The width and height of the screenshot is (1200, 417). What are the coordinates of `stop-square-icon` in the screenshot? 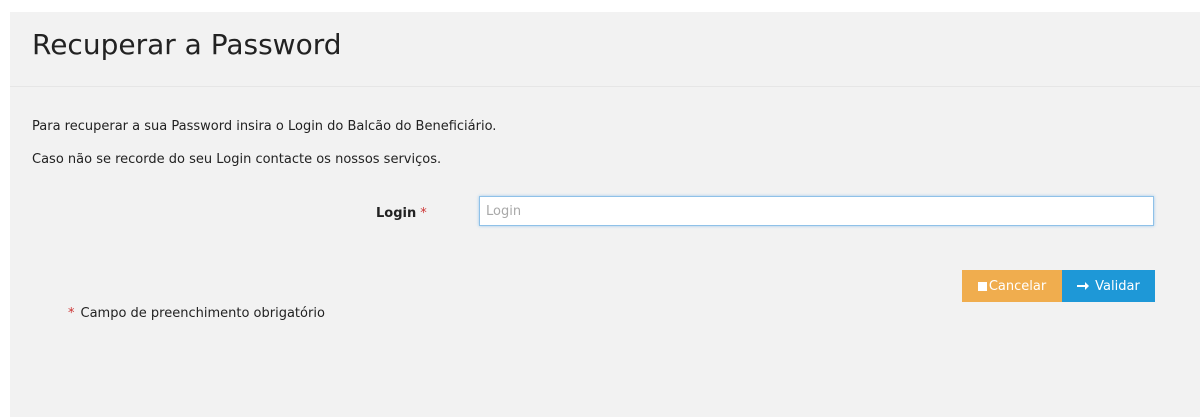 It's located at (982, 286).